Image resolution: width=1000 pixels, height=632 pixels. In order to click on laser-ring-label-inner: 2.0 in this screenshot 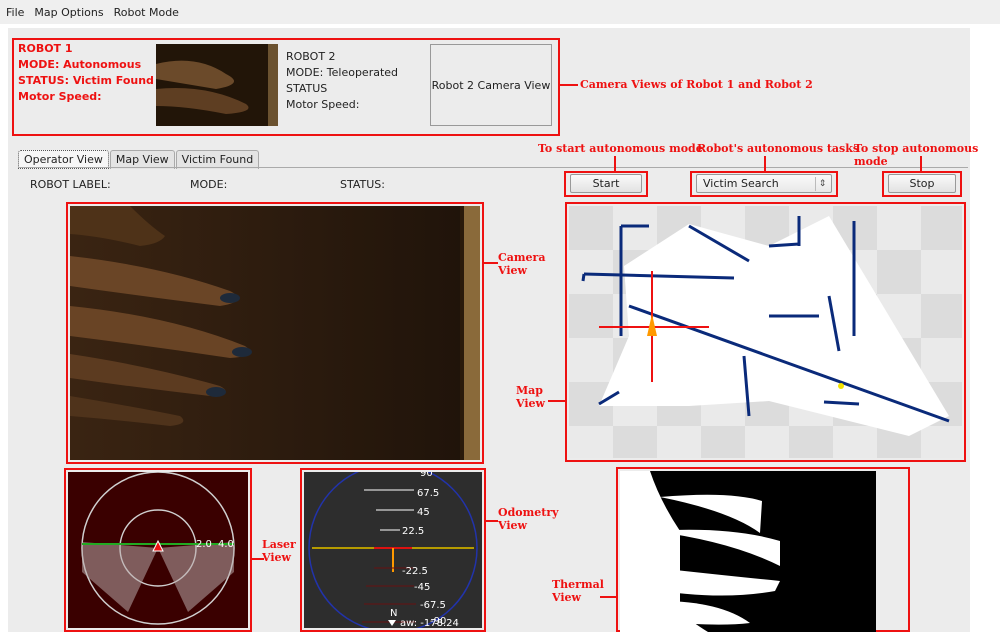, I will do `click(204, 544)`.